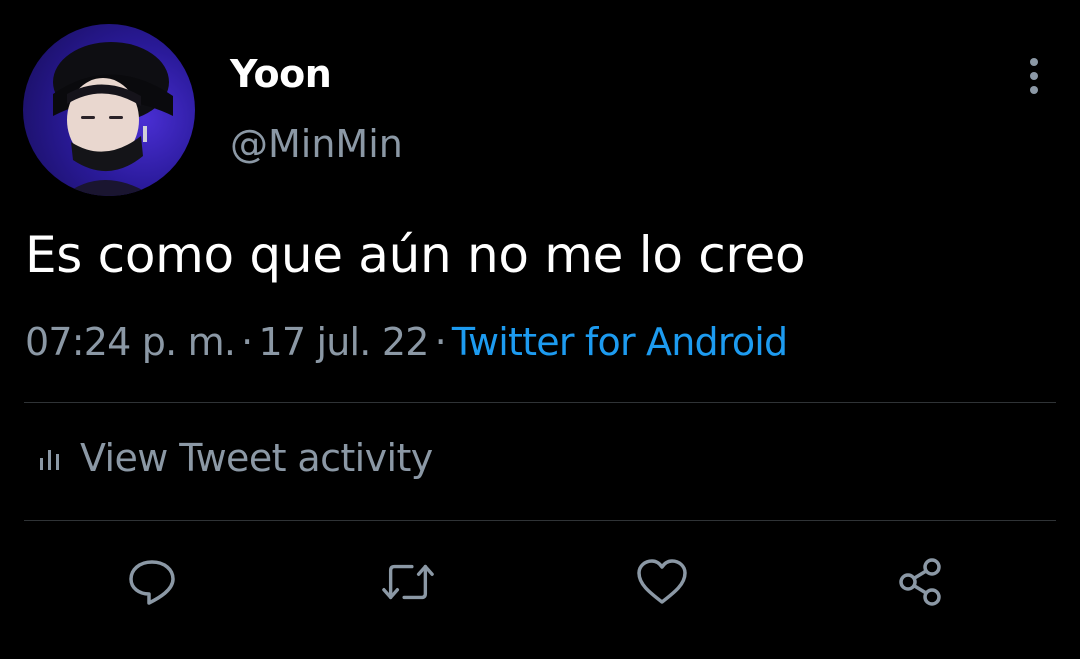  I want to click on share-button, so click(920, 582).